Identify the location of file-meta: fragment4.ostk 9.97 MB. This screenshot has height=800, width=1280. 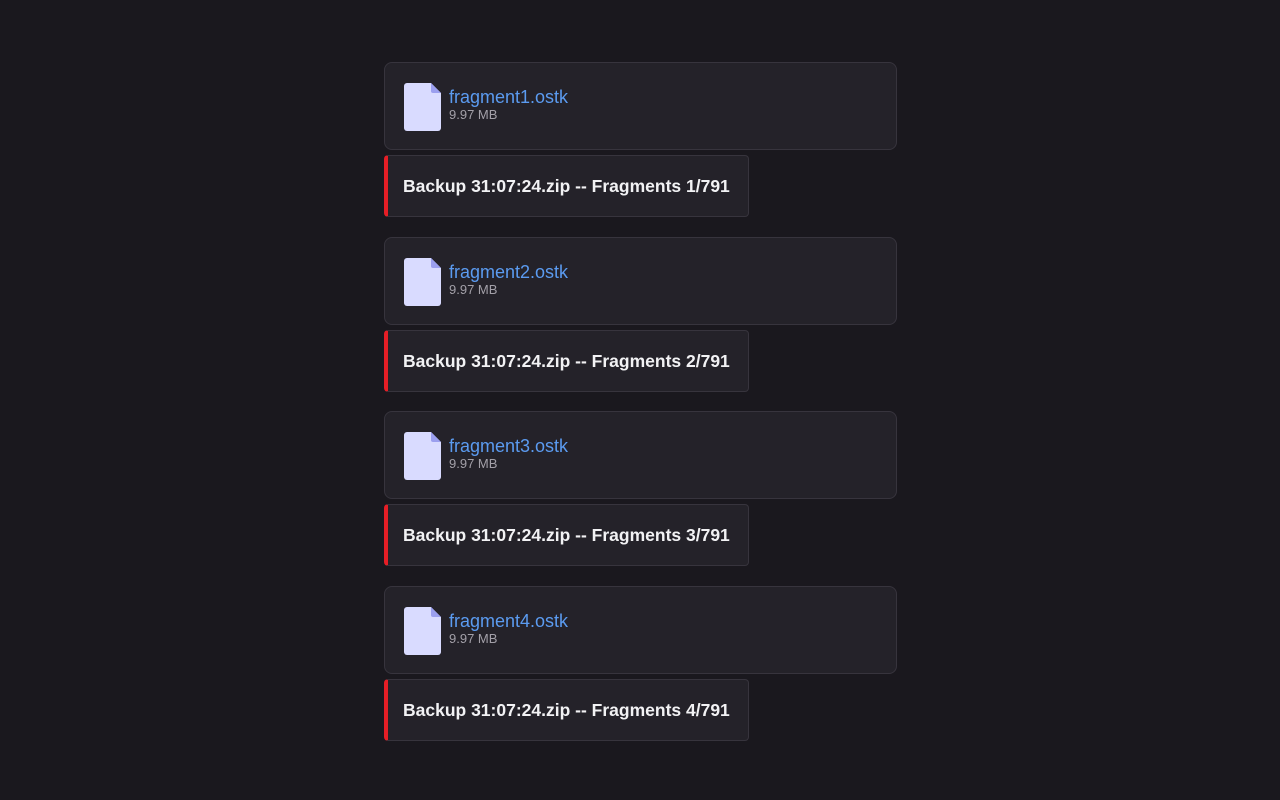
(508, 628).